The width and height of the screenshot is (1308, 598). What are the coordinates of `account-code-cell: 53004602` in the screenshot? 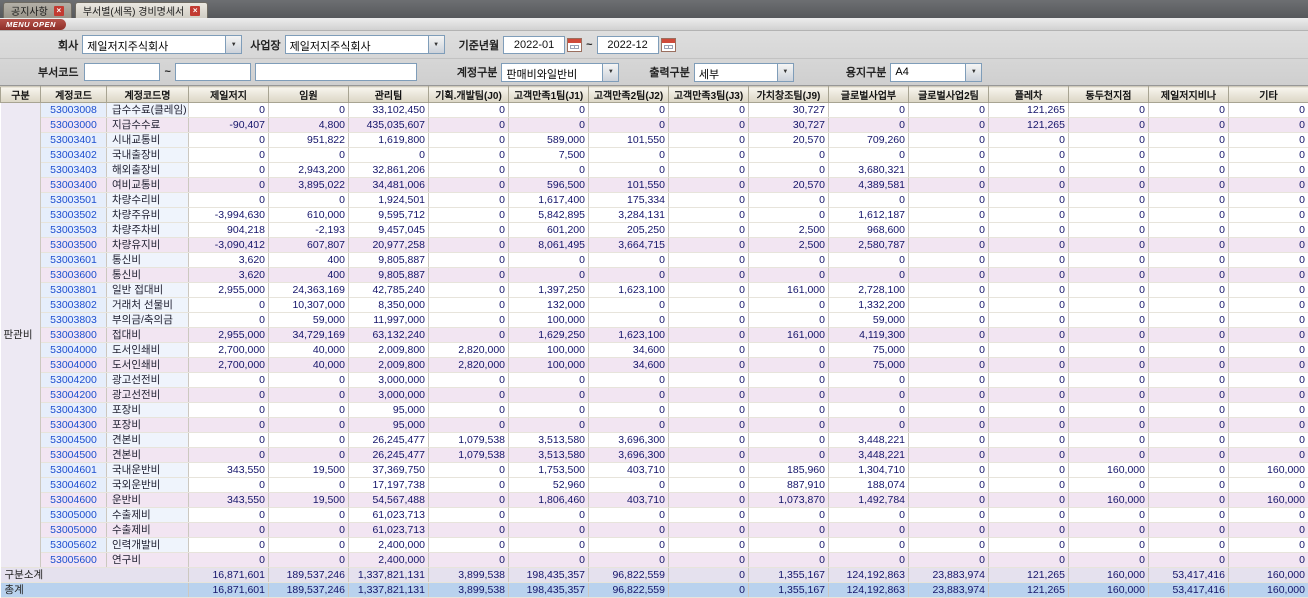 It's located at (73, 485).